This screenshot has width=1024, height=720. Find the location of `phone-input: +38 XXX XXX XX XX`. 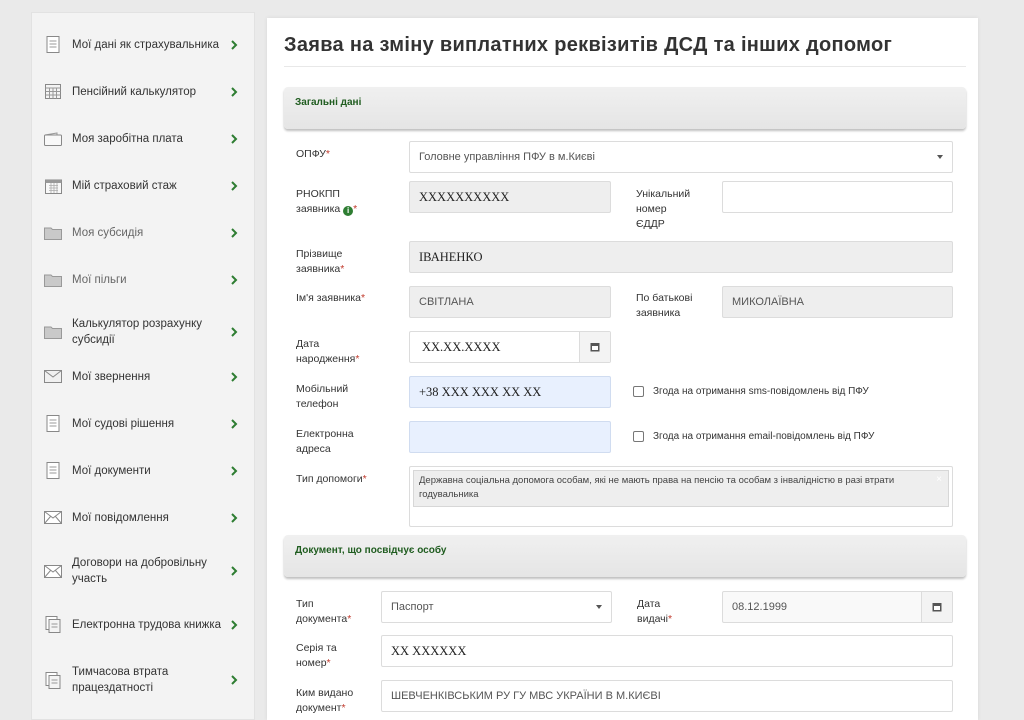

phone-input: +38 XXX XXX XX XX is located at coordinates (510, 392).